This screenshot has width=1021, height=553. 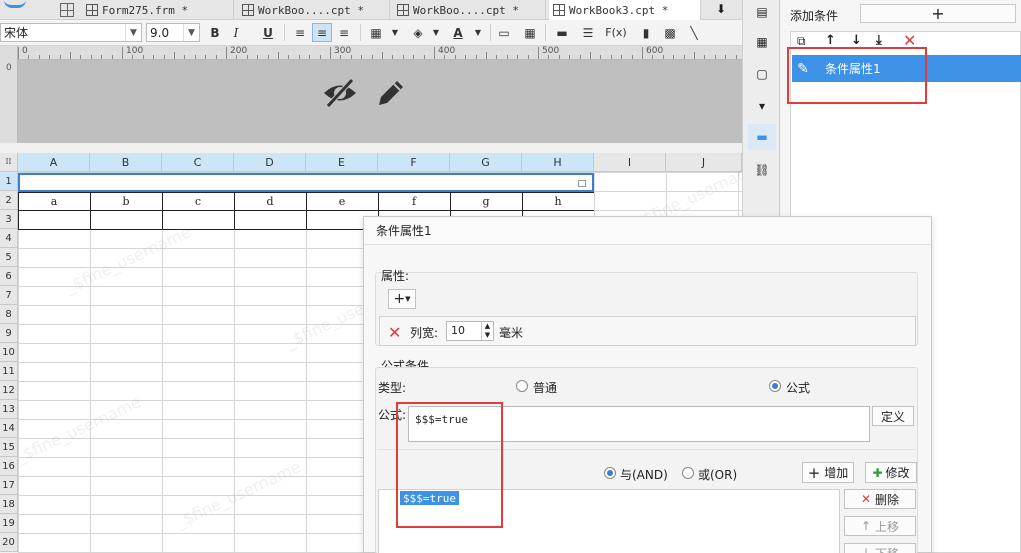 I want to click on grid-lines-icon: ▭, so click(x=504, y=32).